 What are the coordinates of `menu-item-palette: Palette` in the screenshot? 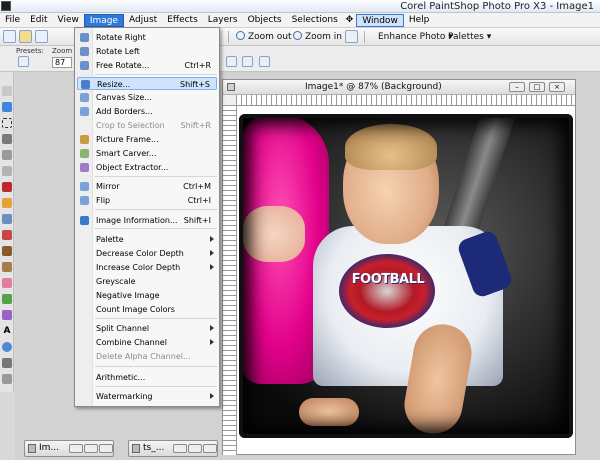 It's located at (147, 239).